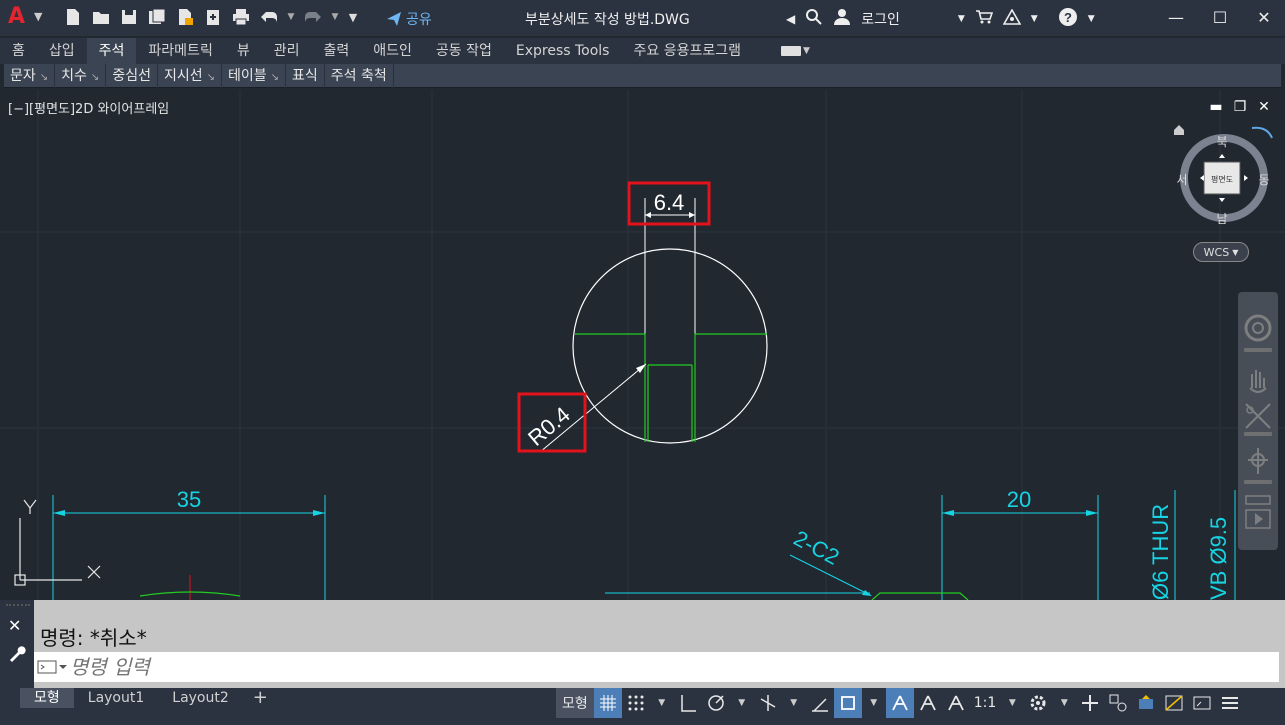 The height and width of the screenshot is (725, 1285). What do you see at coordinates (790, 19) in the screenshot?
I see `collapse-arrow-icon: ◀` at bounding box center [790, 19].